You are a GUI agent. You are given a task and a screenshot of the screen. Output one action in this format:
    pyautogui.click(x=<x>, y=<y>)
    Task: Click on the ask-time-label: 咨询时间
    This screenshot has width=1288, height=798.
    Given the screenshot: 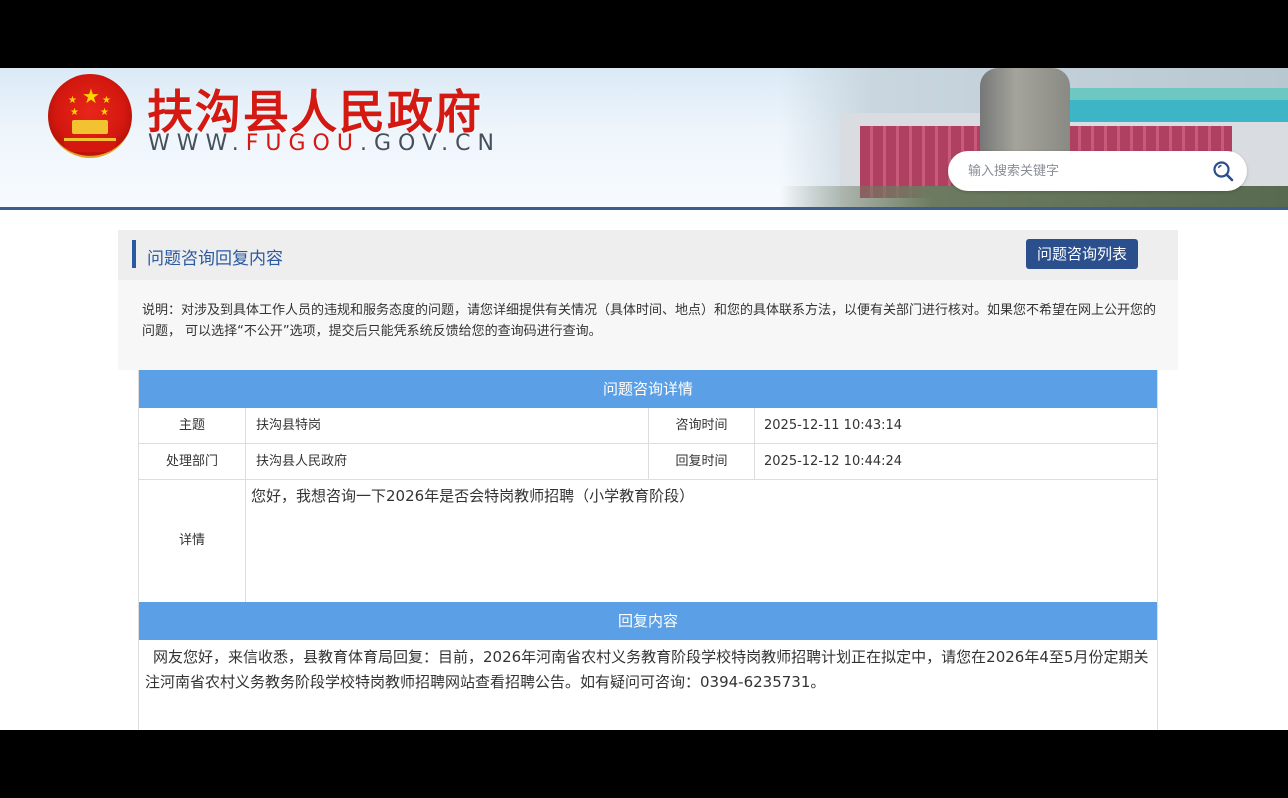 What is the action you would take?
    pyautogui.click(x=701, y=425)
    